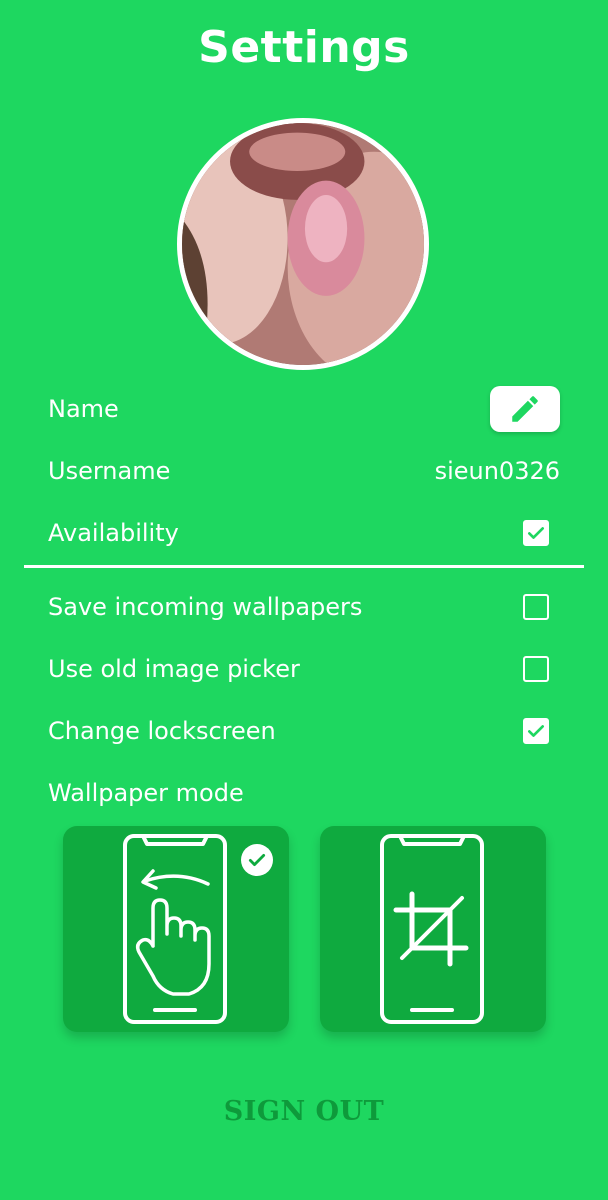 This screenshot has height=1200, width=608. I want to click on sign-out-button: SIGN OUT, so click(304, 1111).